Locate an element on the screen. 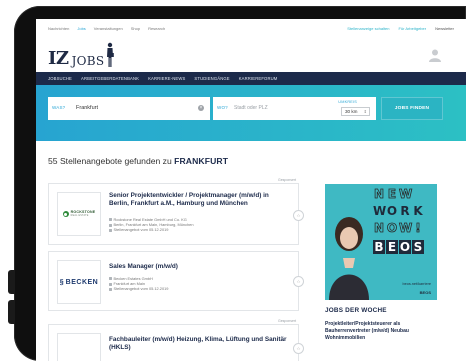 This screenshot has width=466, height=361. nav-studiengaenge: Studiengänge is located at coordinates (211, 78).